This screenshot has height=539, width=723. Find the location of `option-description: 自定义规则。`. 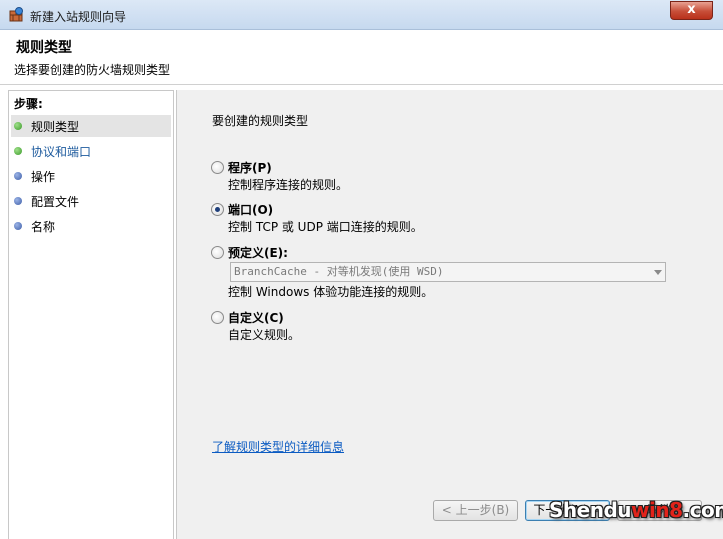

option-description: 自定义规则。 is located at coordinates (264, 335).